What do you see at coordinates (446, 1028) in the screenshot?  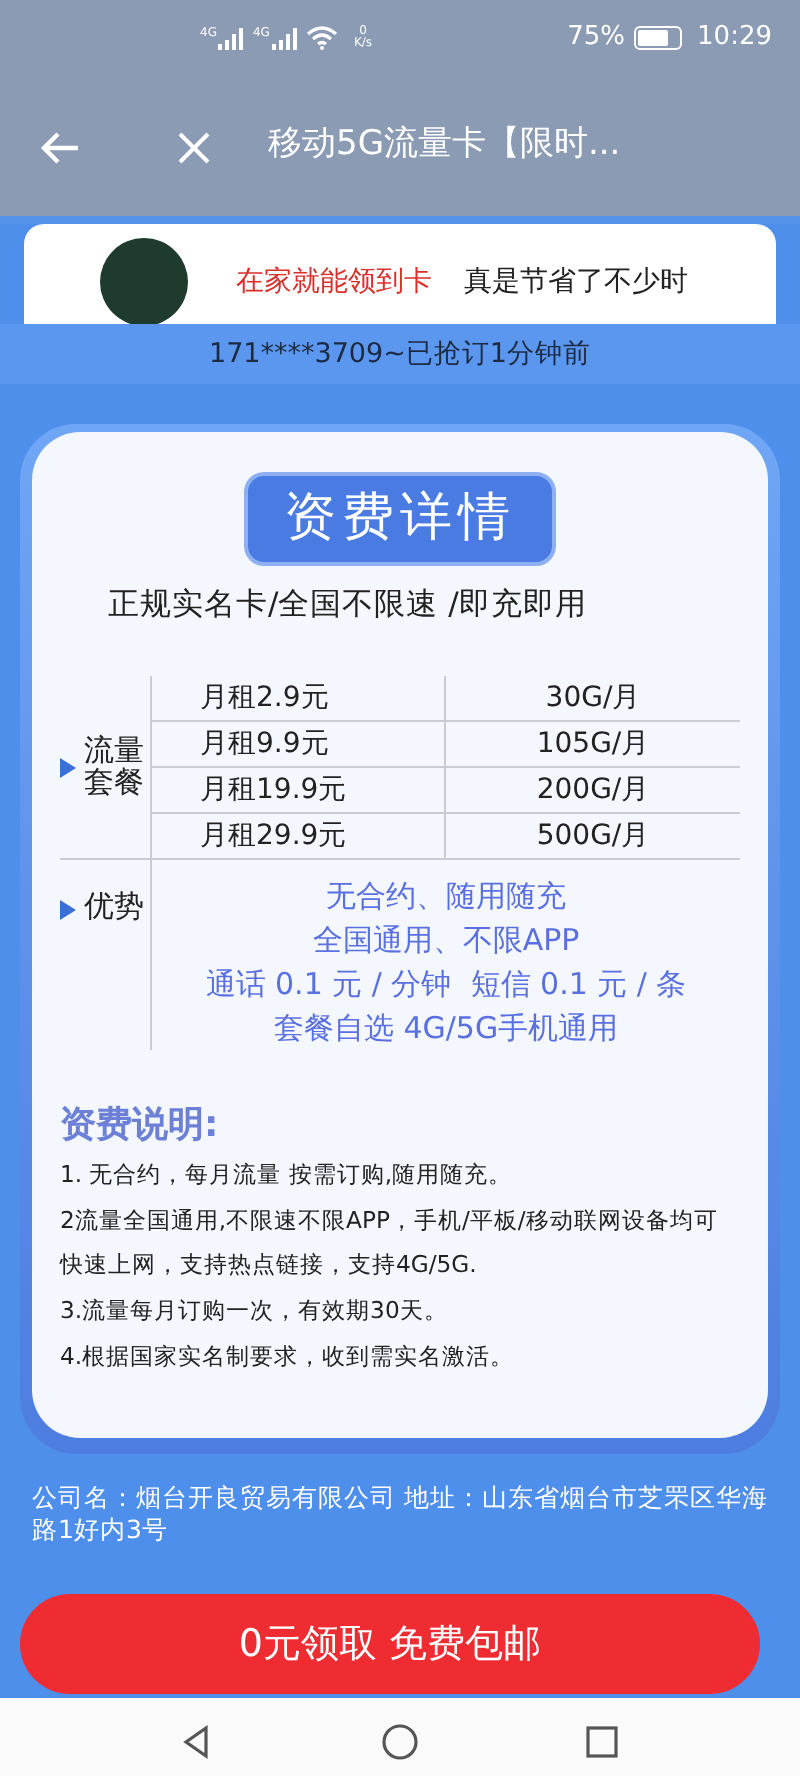 I see `advantage-text: 套餐自选 4G/5G手机通用` at bounding box center [446, 1028].